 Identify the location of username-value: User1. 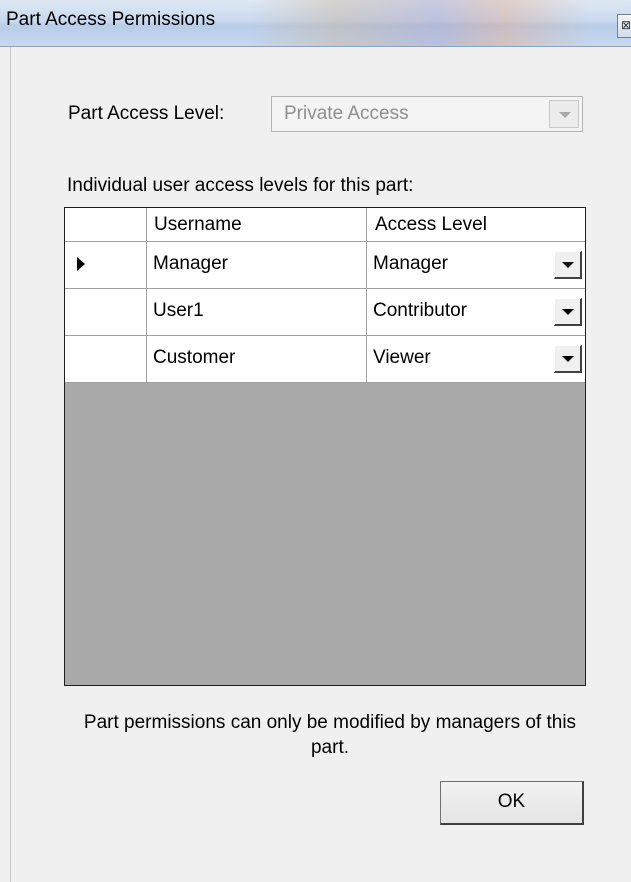
(178, 310).